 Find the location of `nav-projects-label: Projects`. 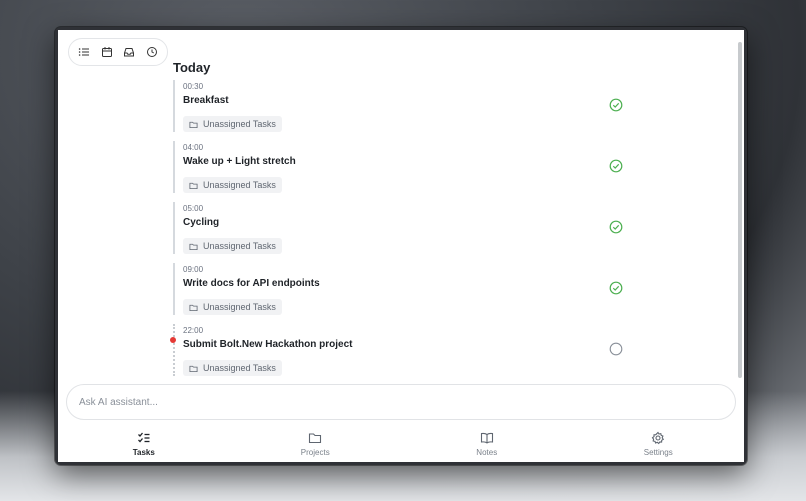

nav-projects-label: Projects is located at coordinates (315, 452).